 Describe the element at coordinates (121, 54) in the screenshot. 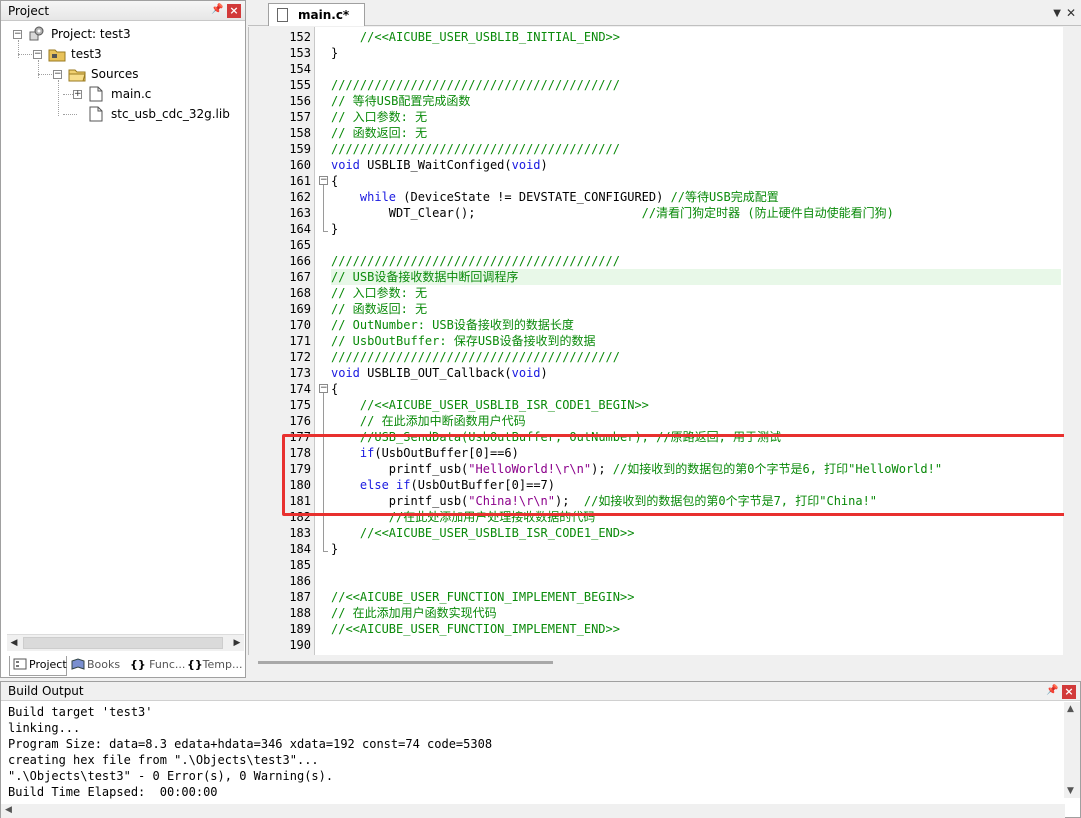

I see `tree-item-target: − test3` at that location.